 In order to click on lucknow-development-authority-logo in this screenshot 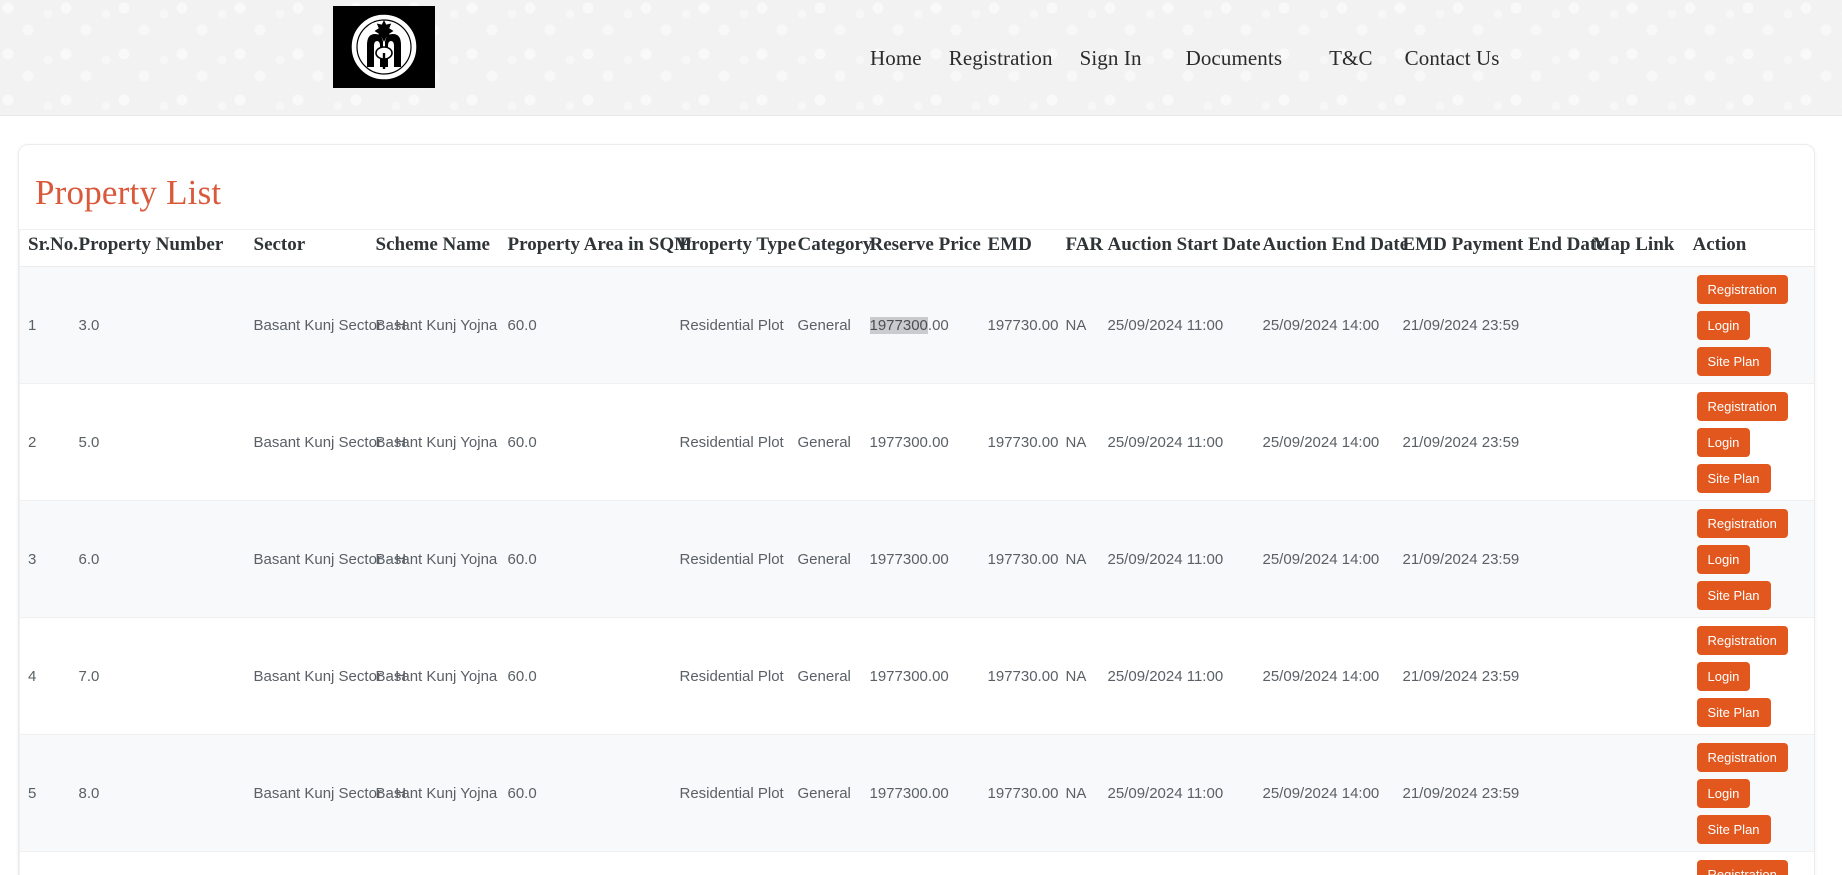, I will do `click(384, 47)`.